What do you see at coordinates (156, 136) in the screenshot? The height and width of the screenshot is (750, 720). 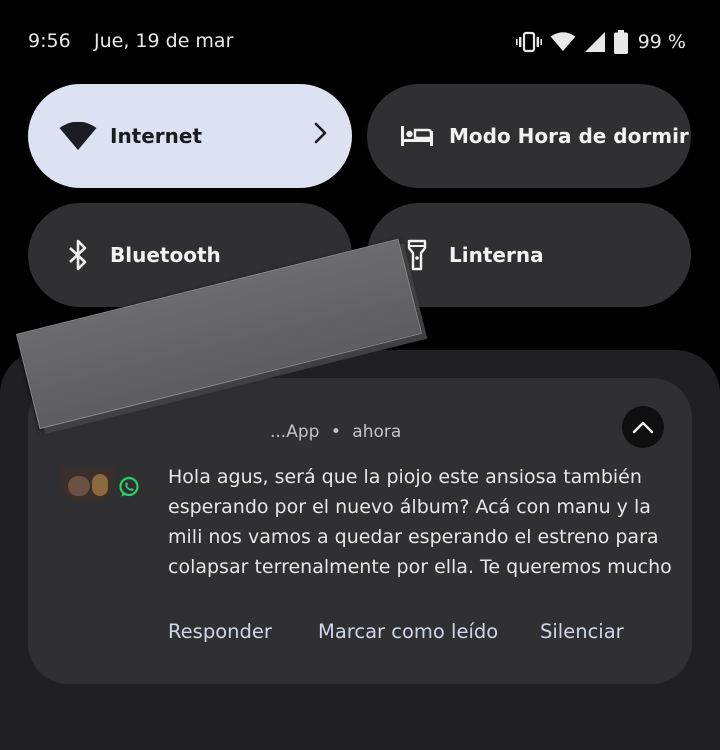 I see `tile-label: Internet` at bounding box center [156, 136].